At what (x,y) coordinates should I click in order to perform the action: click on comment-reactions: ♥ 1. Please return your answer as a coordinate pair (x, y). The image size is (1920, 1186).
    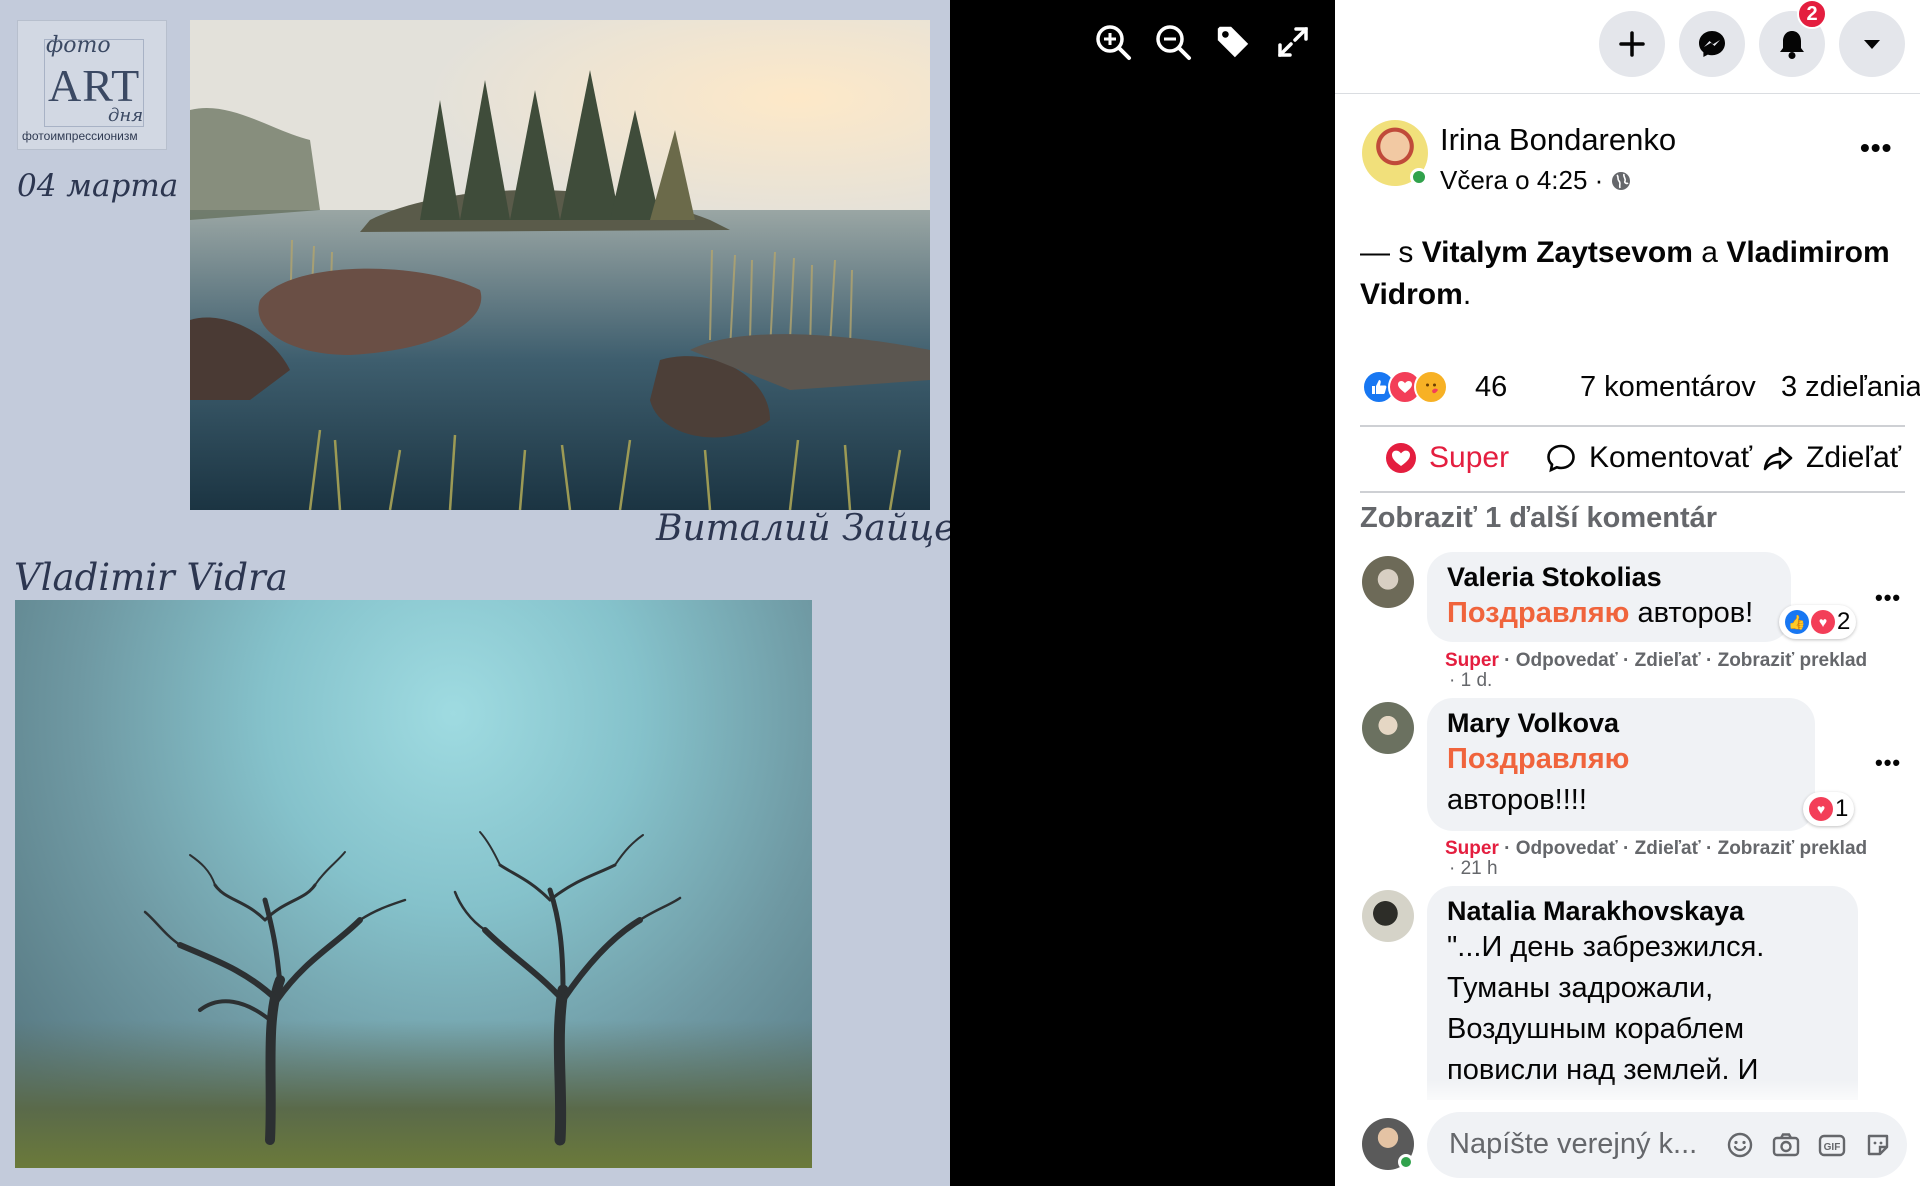
    Looking at the image, I should click on (1829, 809).